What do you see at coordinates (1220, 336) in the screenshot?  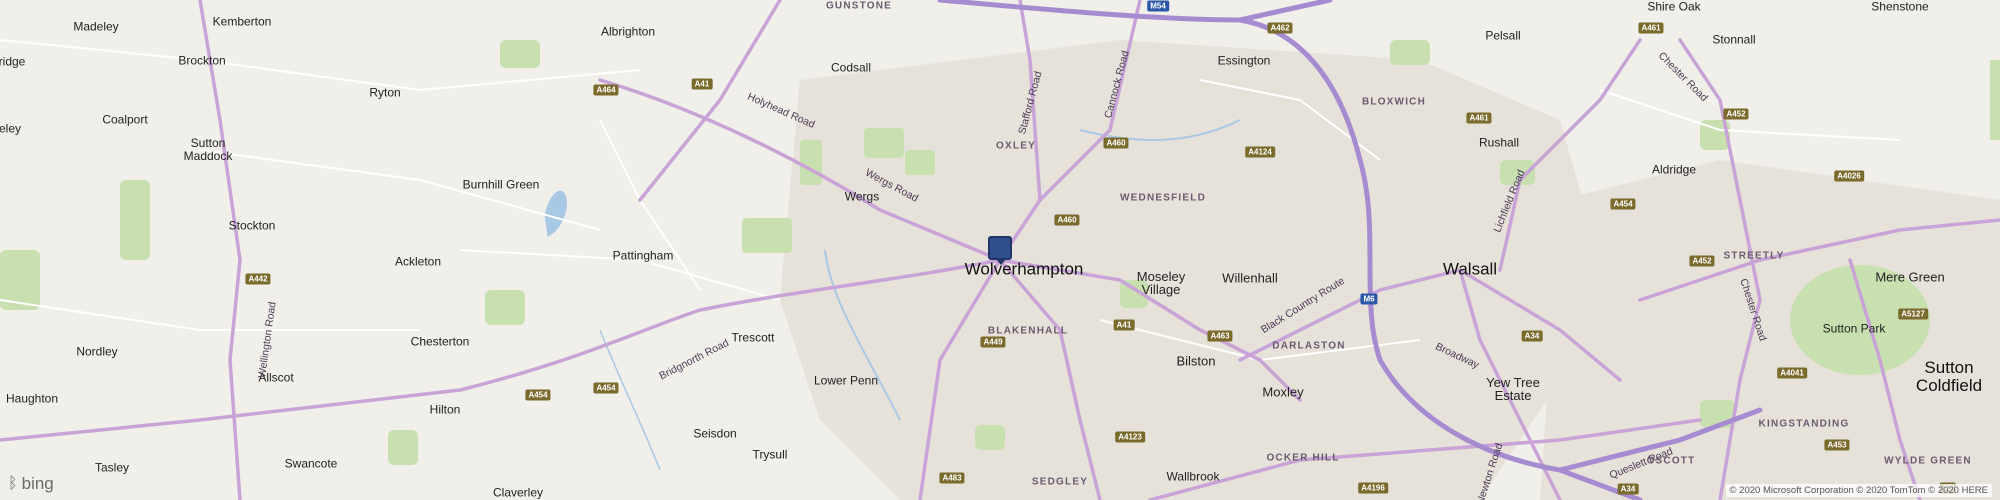 I see `shield-a463: A463` at bounding box center [1220, 336].